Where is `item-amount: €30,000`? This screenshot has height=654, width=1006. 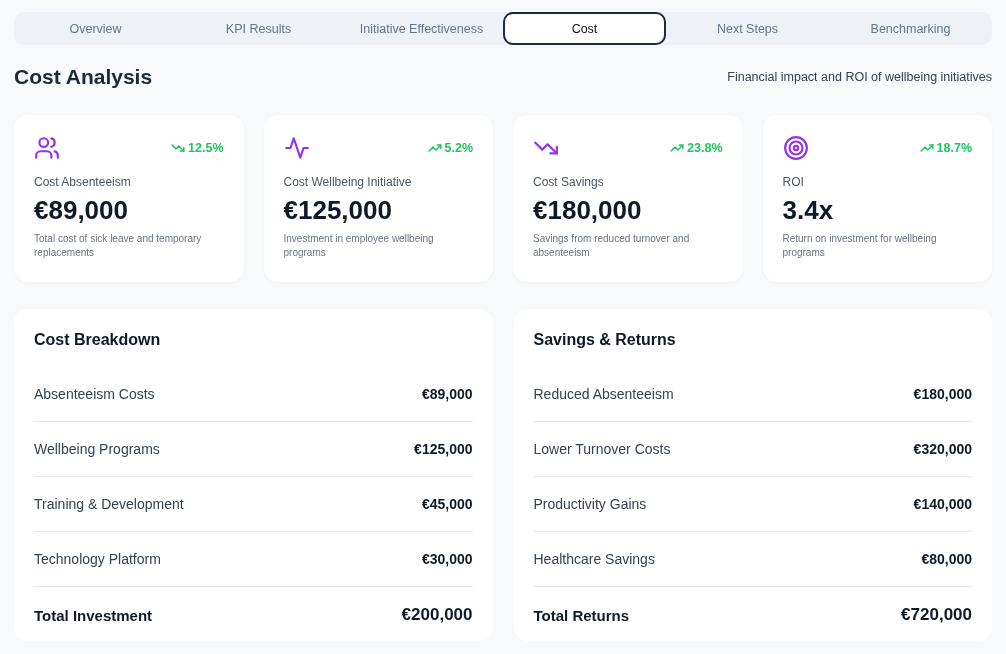 item-amount: €30,000 is located at coordinates (447, 559).